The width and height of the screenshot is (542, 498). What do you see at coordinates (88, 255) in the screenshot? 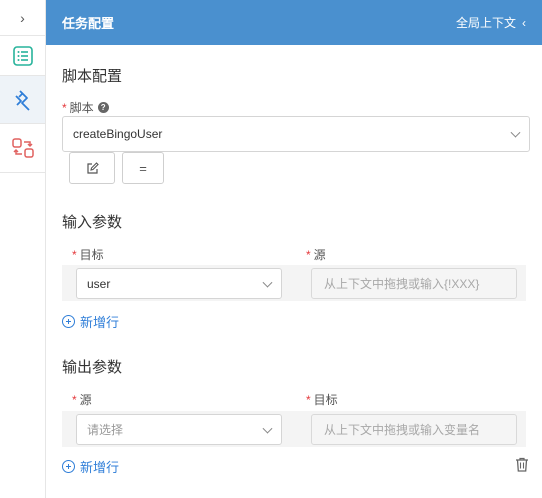
I see `input-target-header: * 目标` at bounding box center [88, 255].